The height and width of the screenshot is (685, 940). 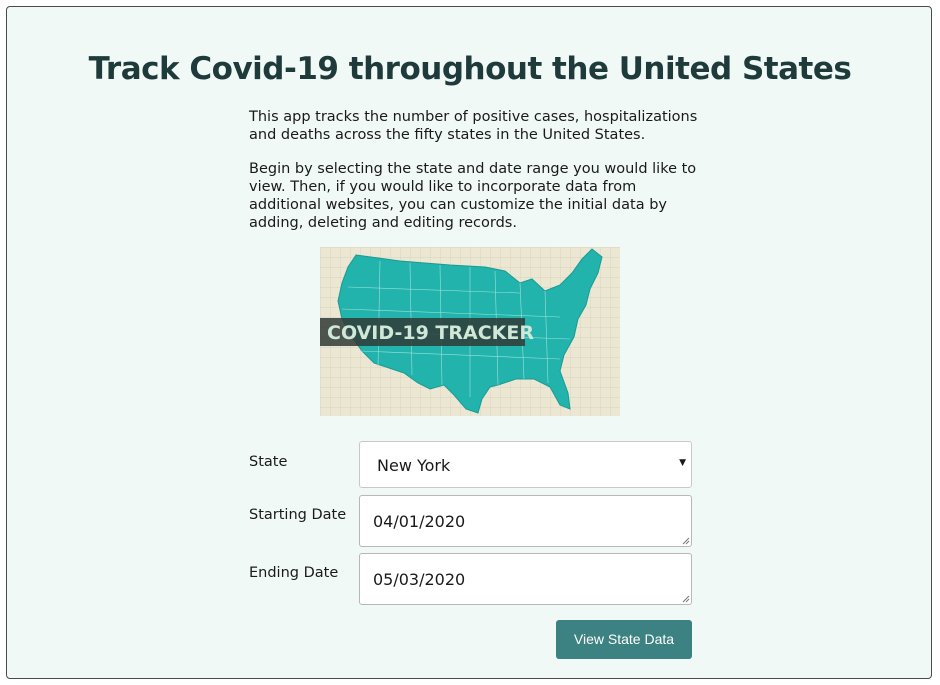 What do you see at coordinates (298, 515) in the screenshot?
I see `starting-date-label: Starting Date` at bounding box center [298, 515].